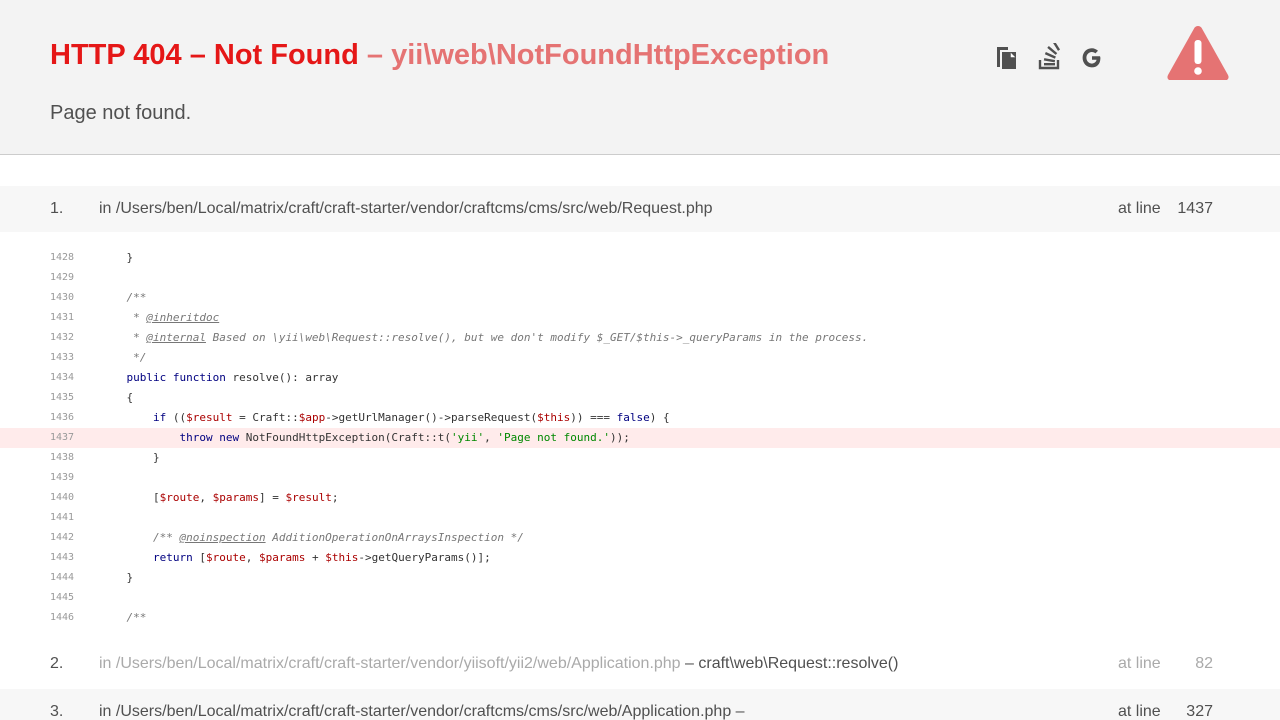 The width and height of the screenshot is (1280, 720). Describe the element at coordinates (117, 397) in the screenshot. I see `code-text: {` at that location.